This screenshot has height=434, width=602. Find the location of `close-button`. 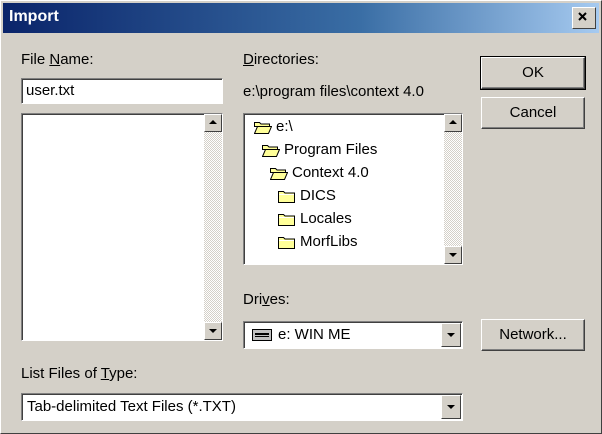

close-button is located at coordinates (584, 18).